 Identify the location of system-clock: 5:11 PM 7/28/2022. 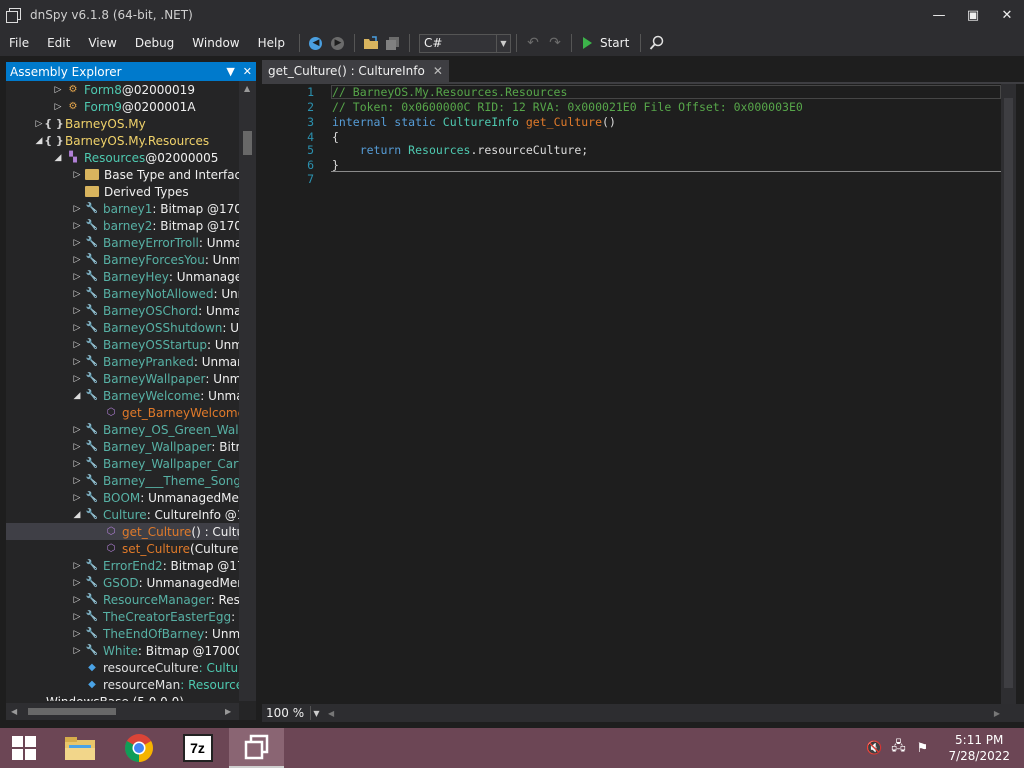
(979, 748).